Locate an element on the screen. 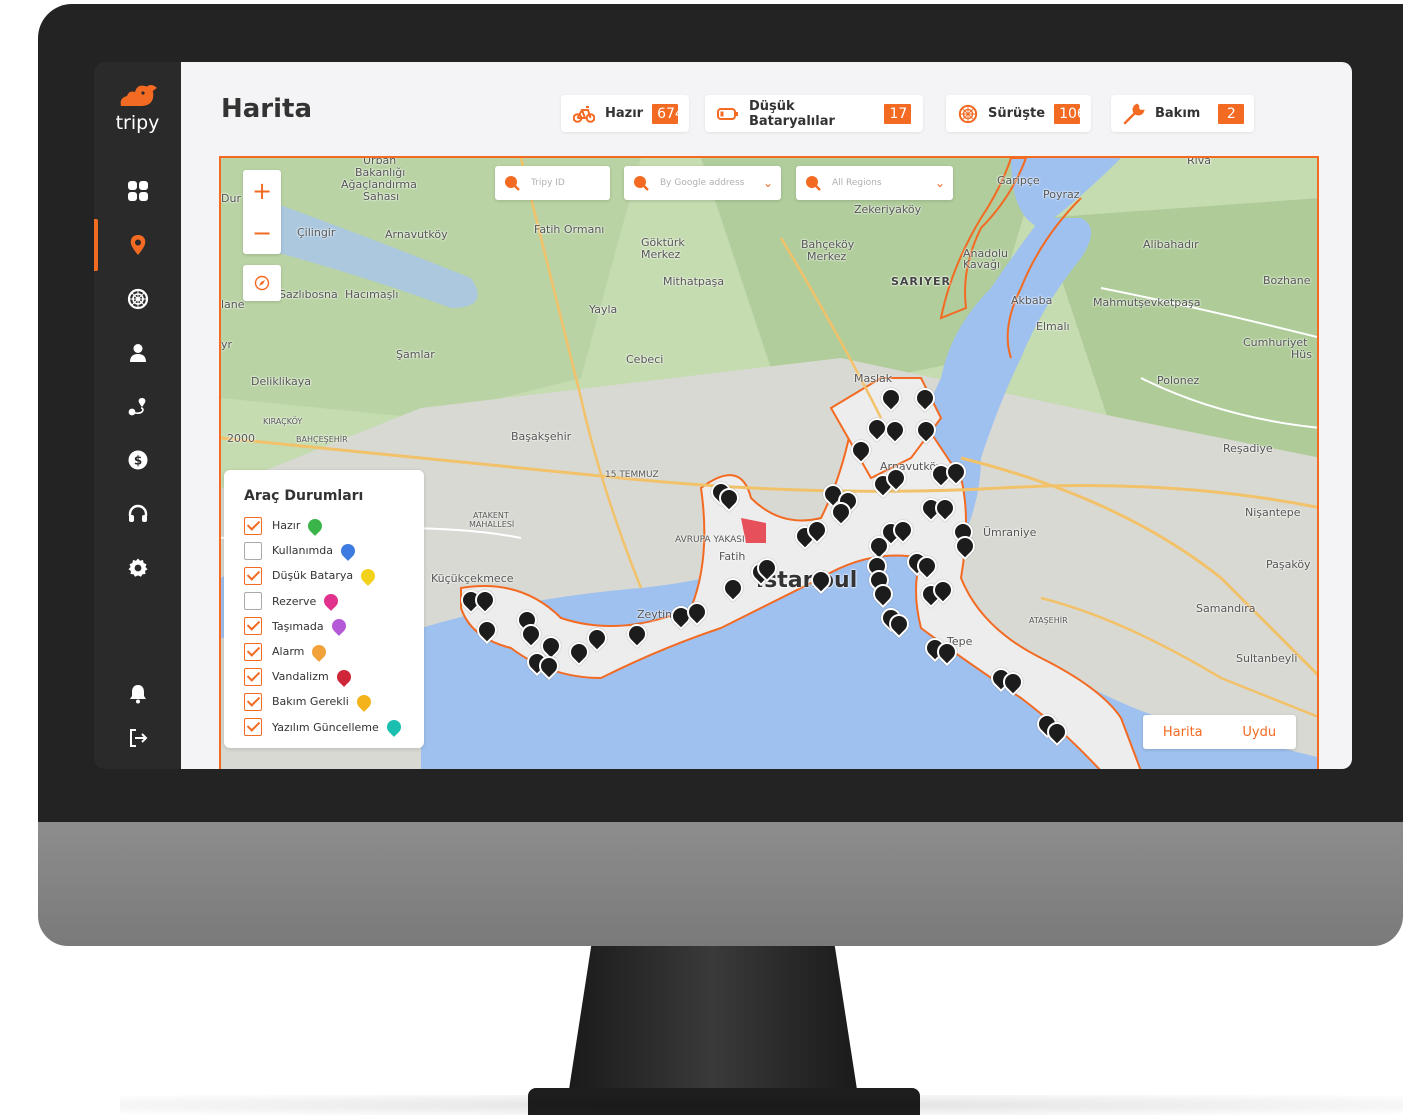  stat-low-battery-count: 17 is located at coordinates (897, 113).